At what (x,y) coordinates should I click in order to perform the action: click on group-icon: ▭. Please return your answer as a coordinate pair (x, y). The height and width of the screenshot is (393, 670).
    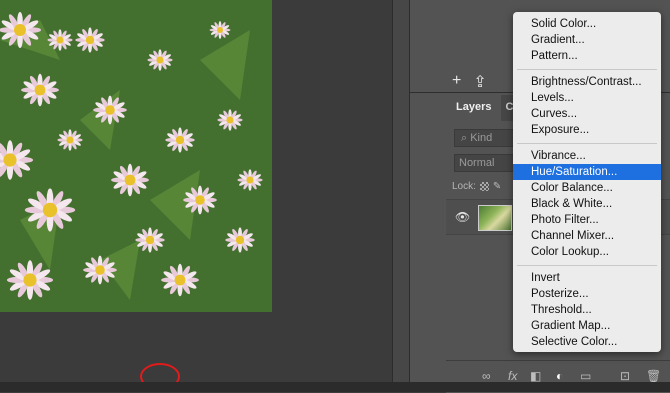
    Looking at the image, I should click on (585, 376).